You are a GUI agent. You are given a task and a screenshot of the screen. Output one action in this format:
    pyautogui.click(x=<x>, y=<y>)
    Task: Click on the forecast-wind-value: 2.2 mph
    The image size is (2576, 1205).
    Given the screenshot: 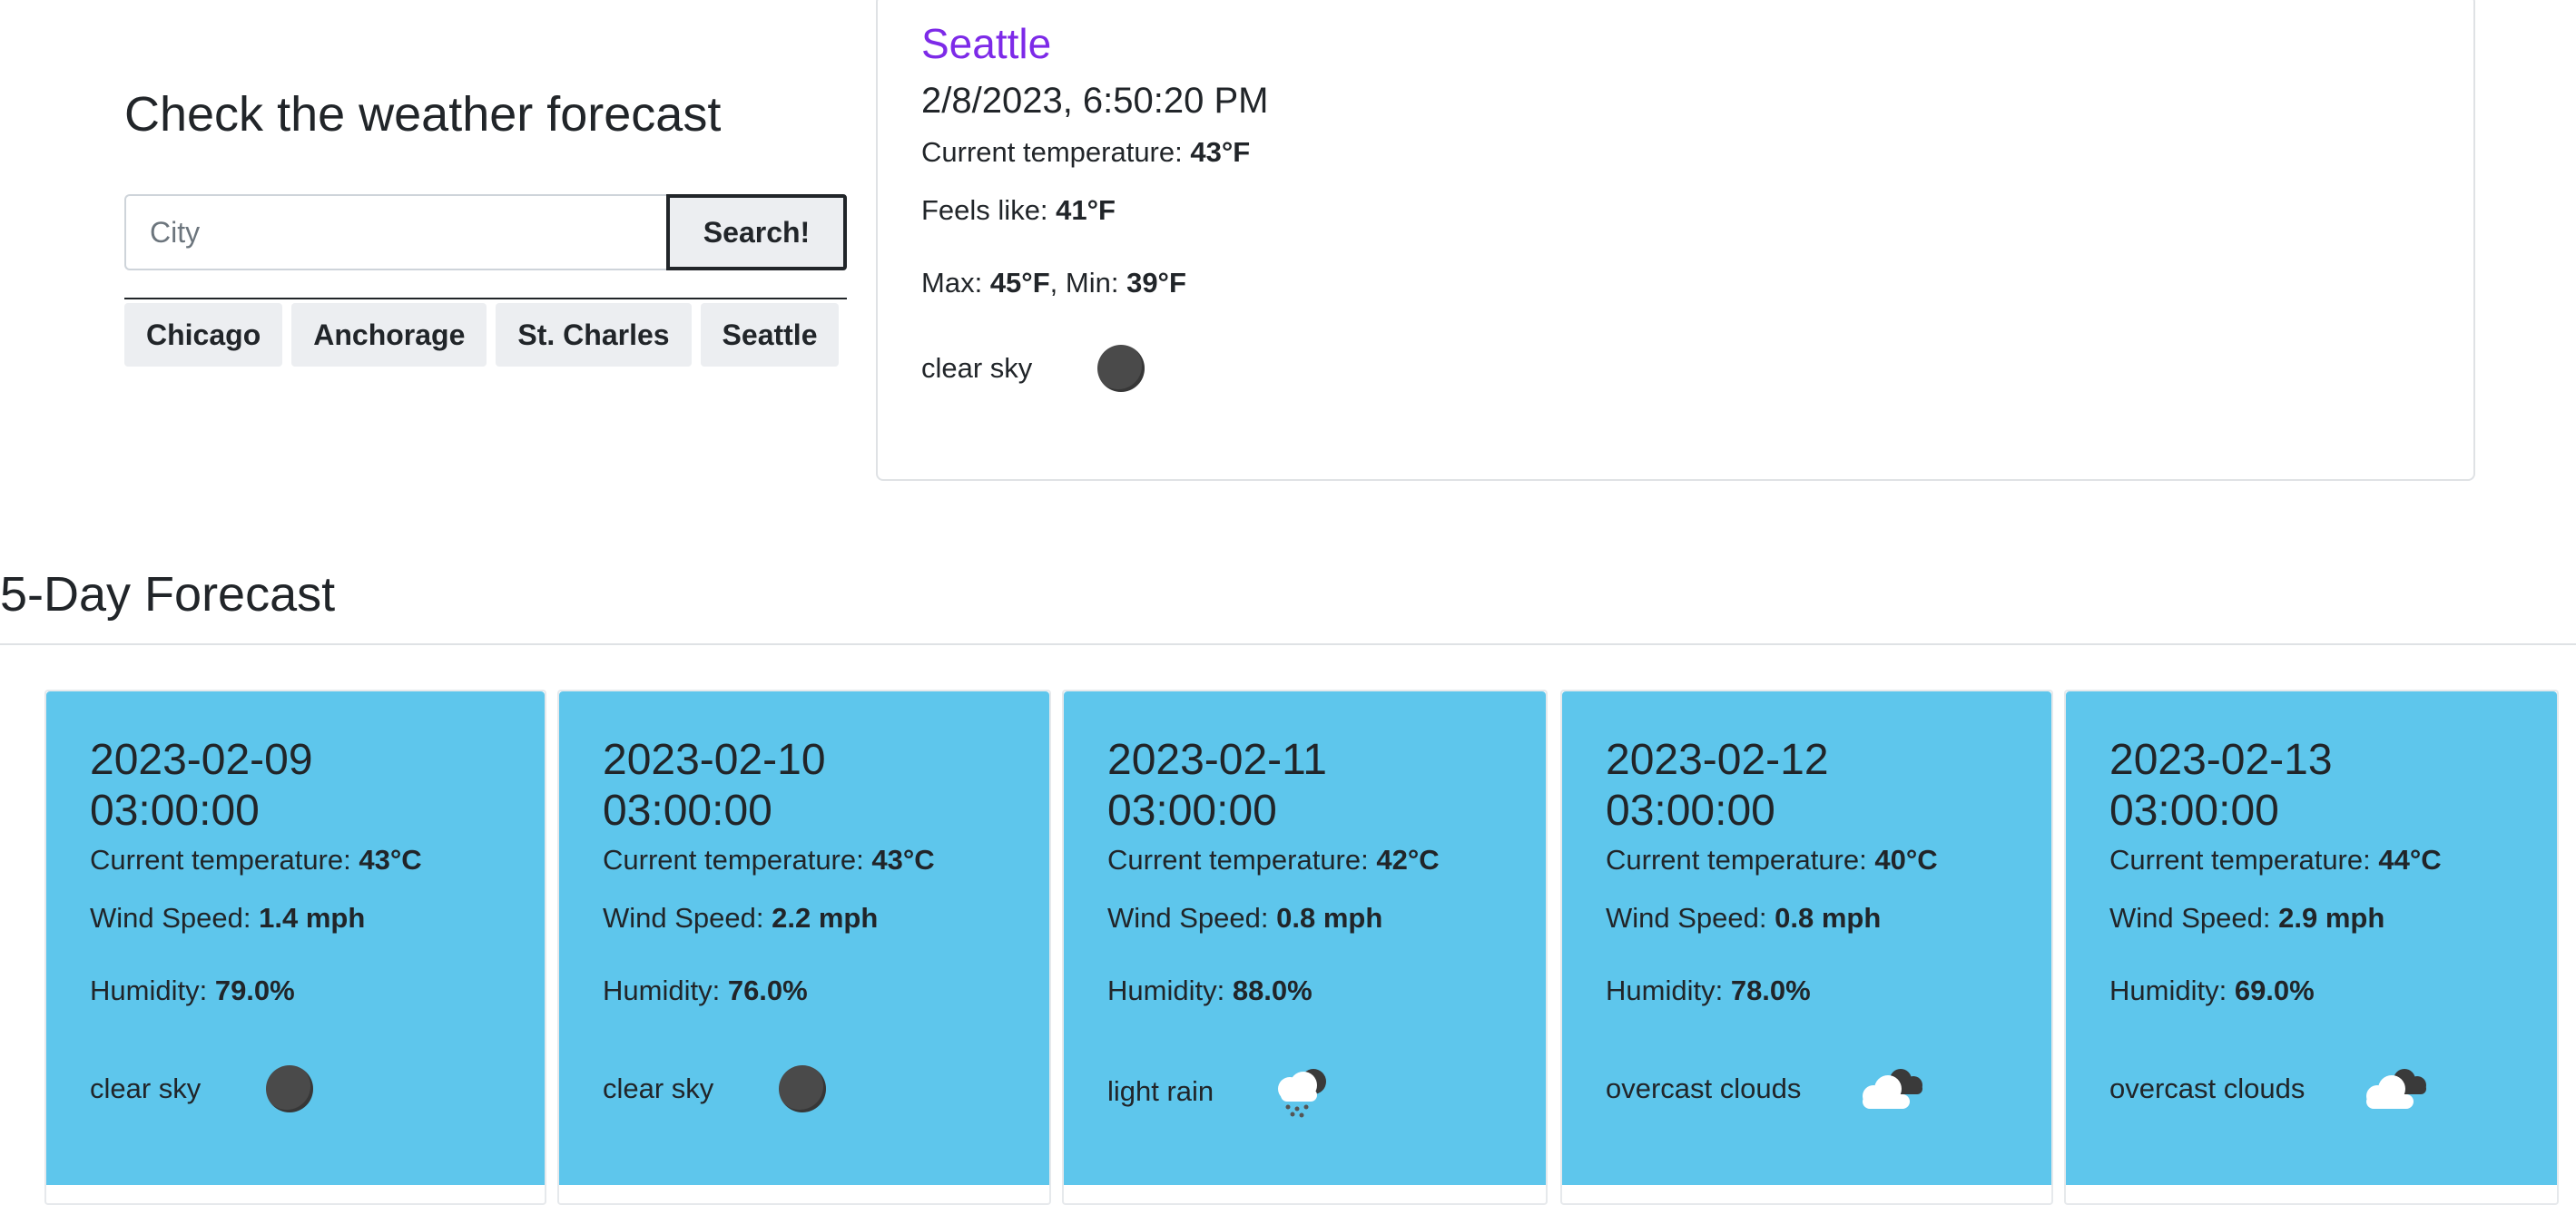 What is the action you would take?
    pyautogui.click(x=825, y=918)
    